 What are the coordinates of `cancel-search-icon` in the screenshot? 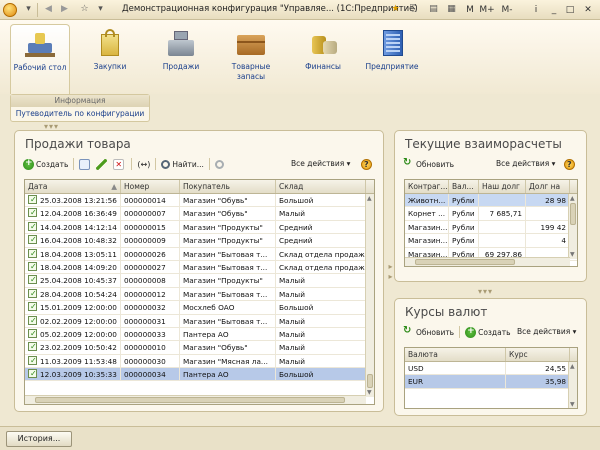 It's located at (219, 164).